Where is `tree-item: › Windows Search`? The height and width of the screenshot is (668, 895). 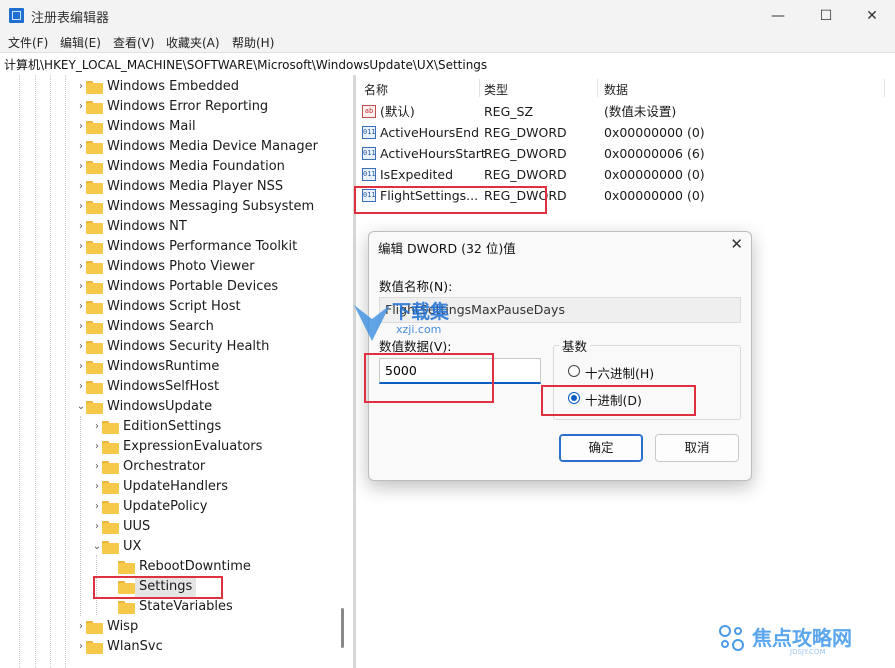 tree-item: › Windows Search is located at coordinates (208, 327).